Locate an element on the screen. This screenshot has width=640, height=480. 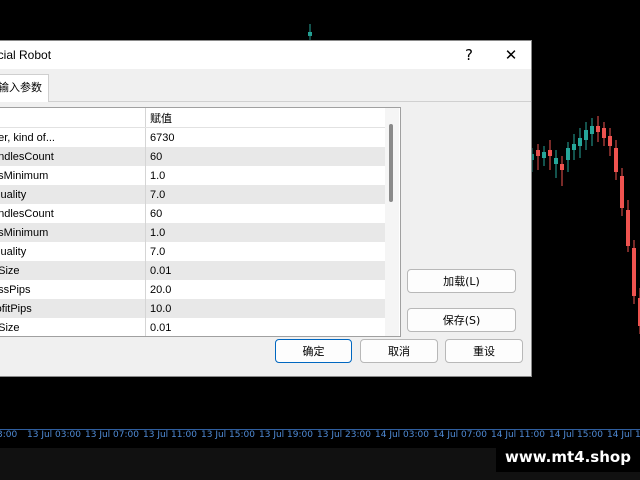
time-axis-label: 13 Jul 19:00 is located at coordinates (286, 435).